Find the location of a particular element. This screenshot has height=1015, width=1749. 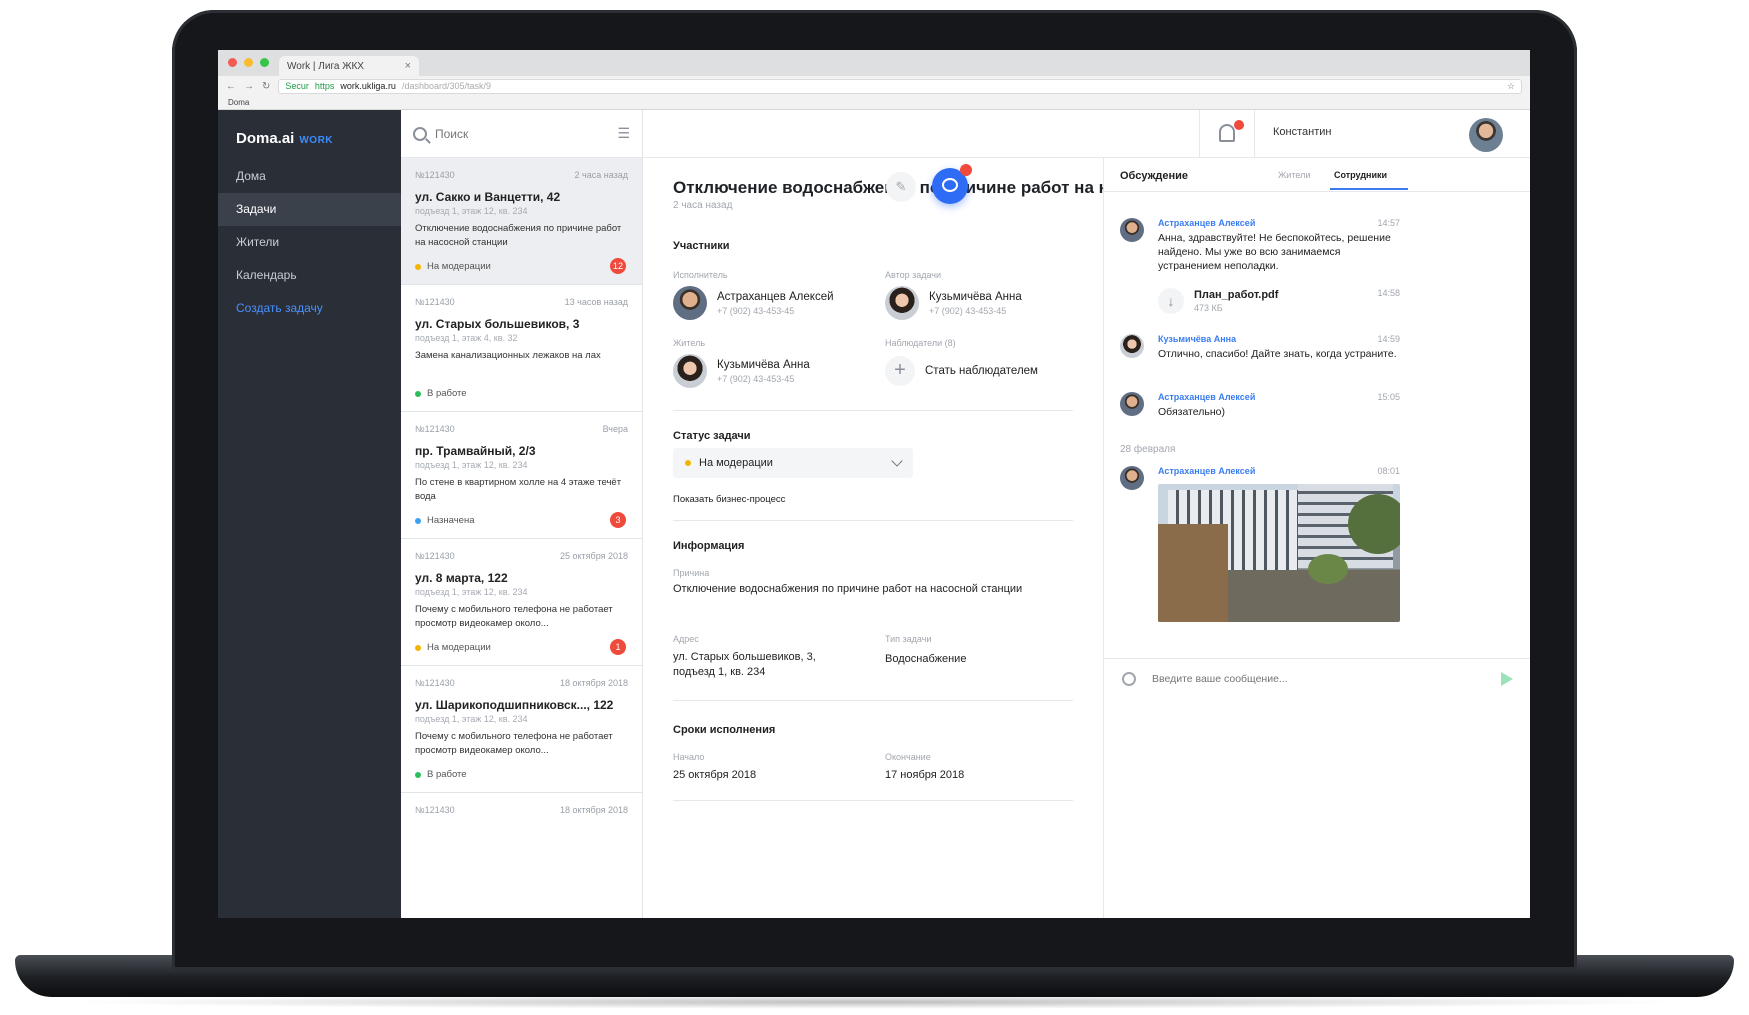

task-card: №121430 18 октября 2018 is located at coordinates (521, 855).